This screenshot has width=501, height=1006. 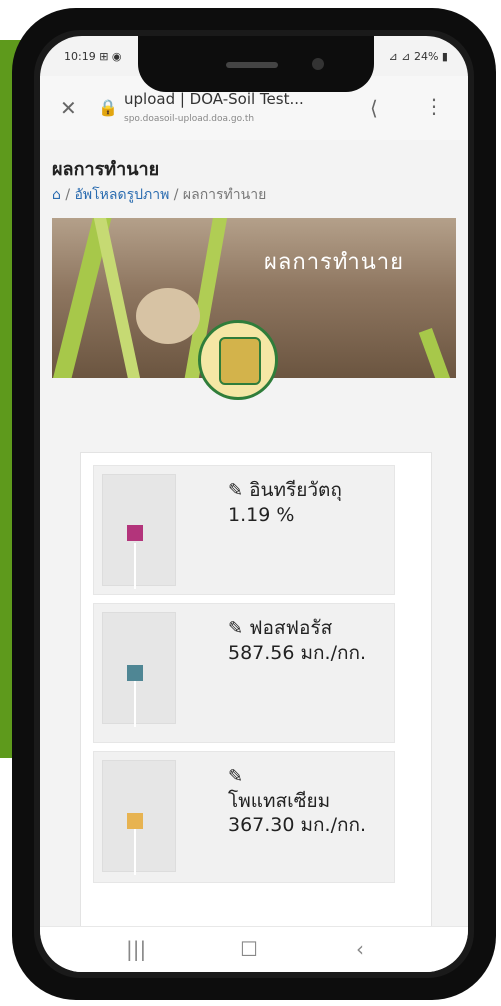 I want to click on front-camera, so click(x=318, y=64).